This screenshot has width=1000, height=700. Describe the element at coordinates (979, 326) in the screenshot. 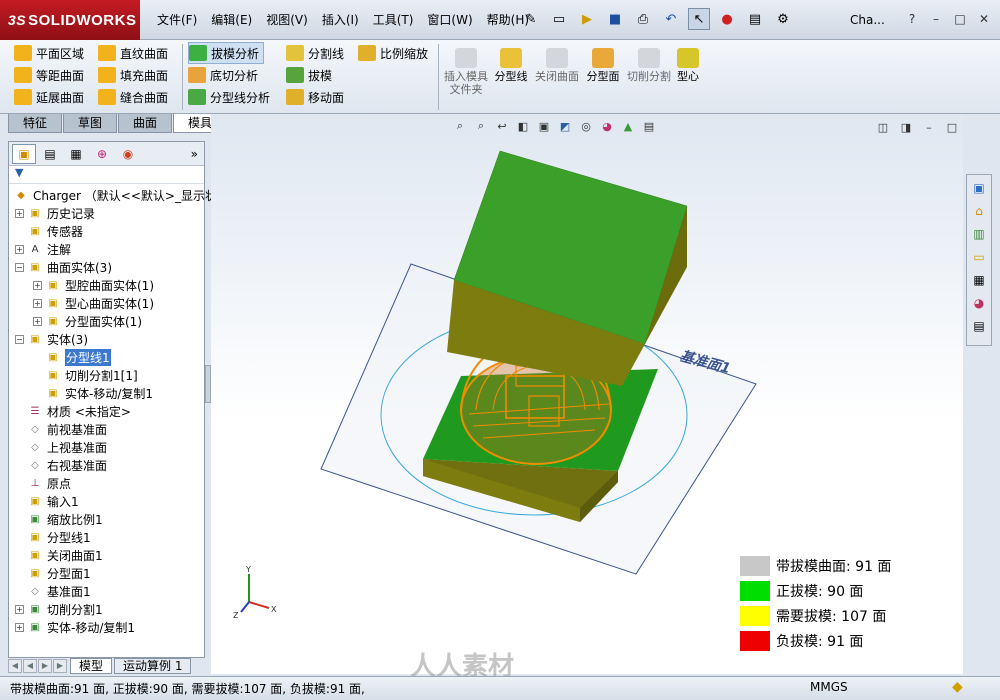

I see `custom-properties-icon: ▤` at that location.